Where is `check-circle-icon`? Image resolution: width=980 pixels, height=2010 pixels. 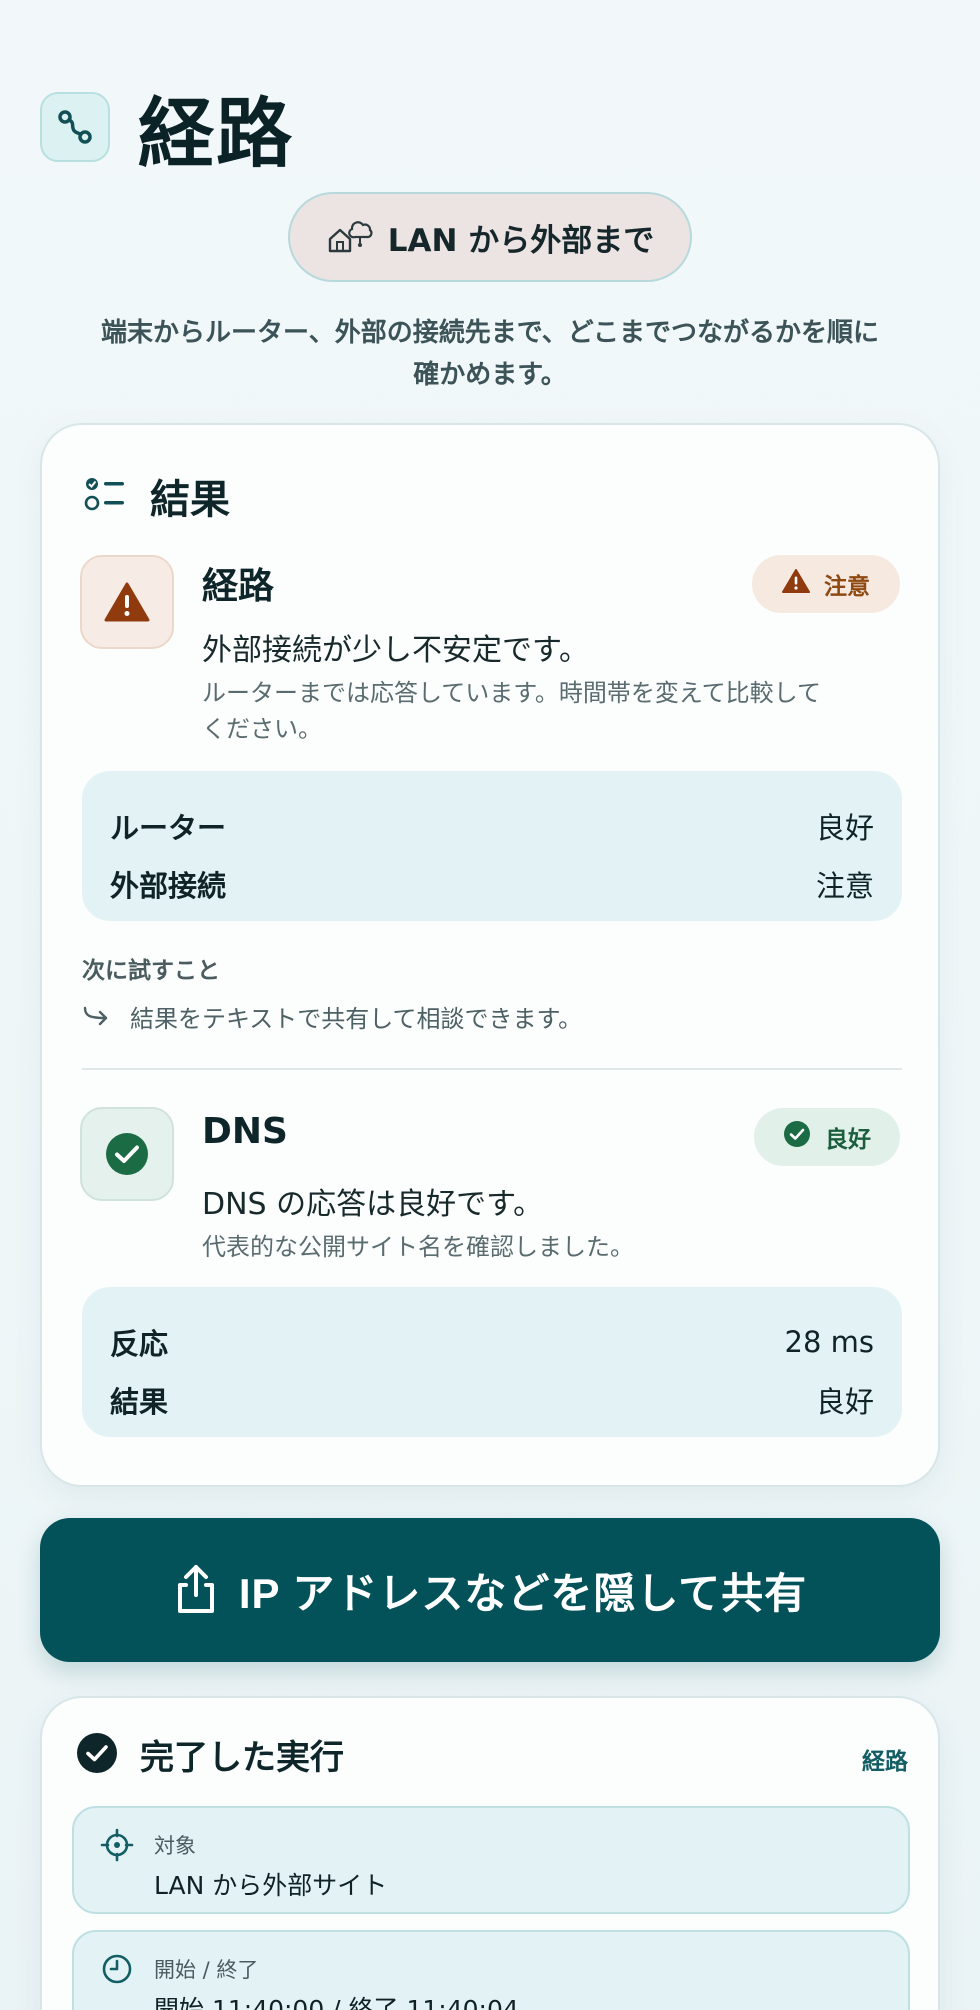 check-circle-icon is located at coordinates (127, 1154).